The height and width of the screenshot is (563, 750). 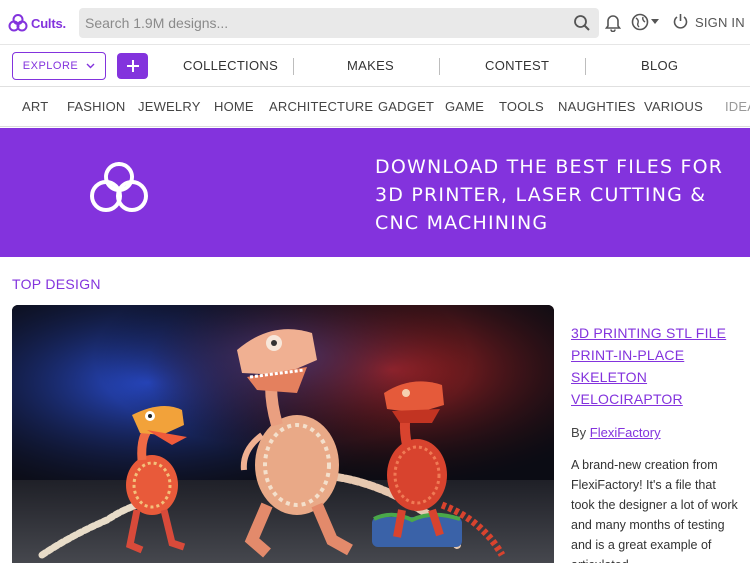 I want to click on sign-in-link: SIGN IN, so click(x=720, y=22).